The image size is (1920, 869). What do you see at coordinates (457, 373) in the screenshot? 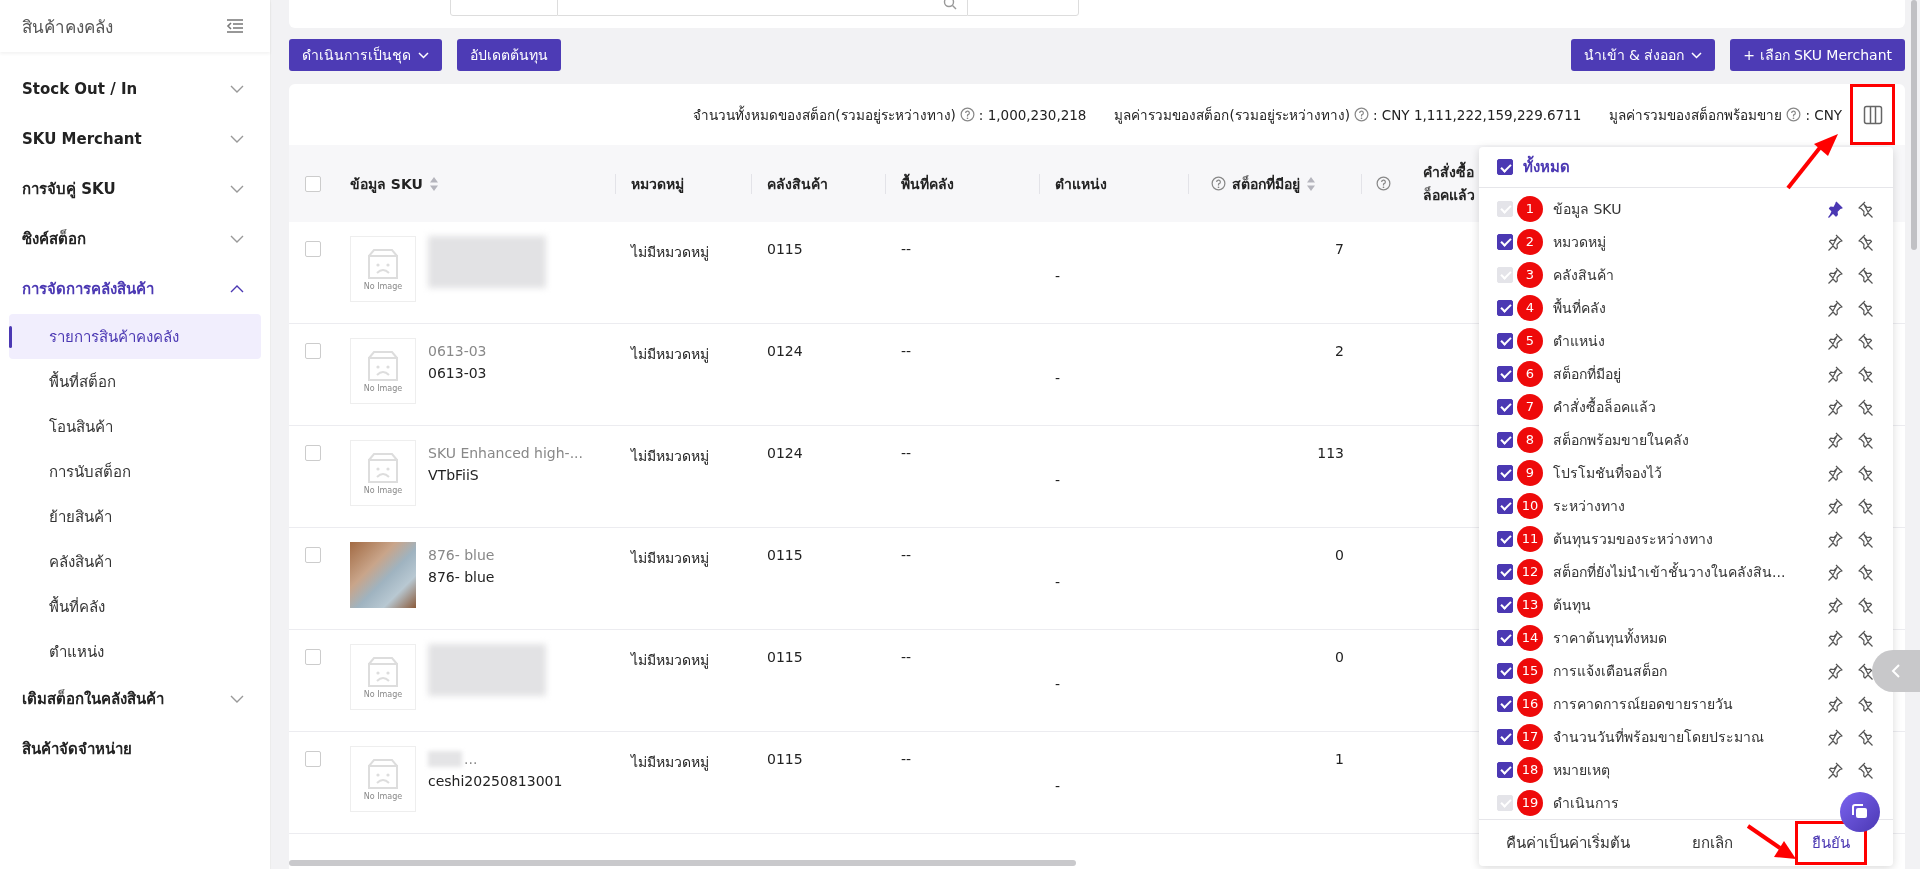
I see `sku-name: 0613-03` at bounding box center [457, 373].